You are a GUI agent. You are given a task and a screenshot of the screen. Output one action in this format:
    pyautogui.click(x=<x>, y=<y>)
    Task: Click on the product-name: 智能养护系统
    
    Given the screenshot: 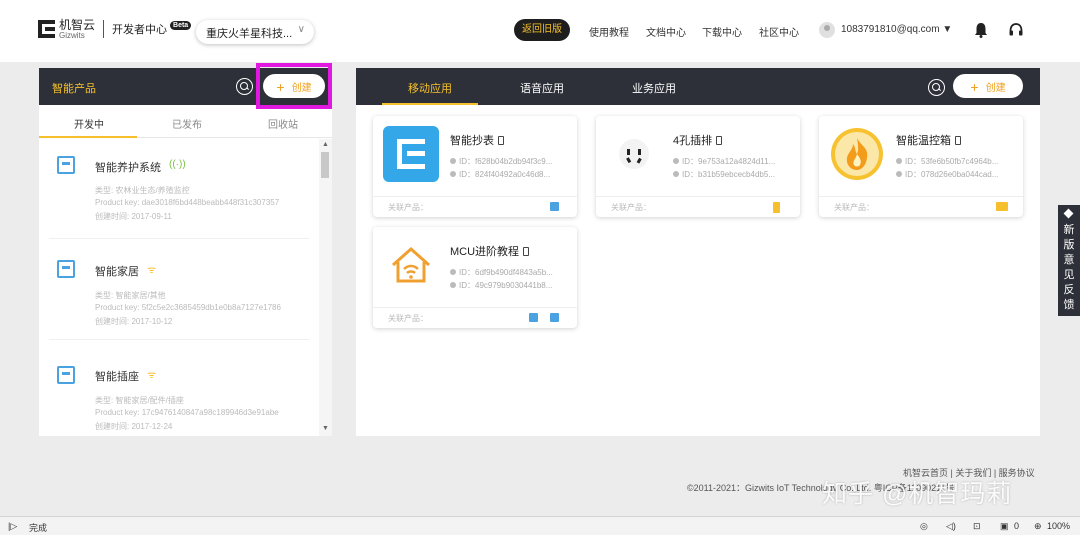 What is the action you would take?
    pyautogui.click(x=128, y=168)
    